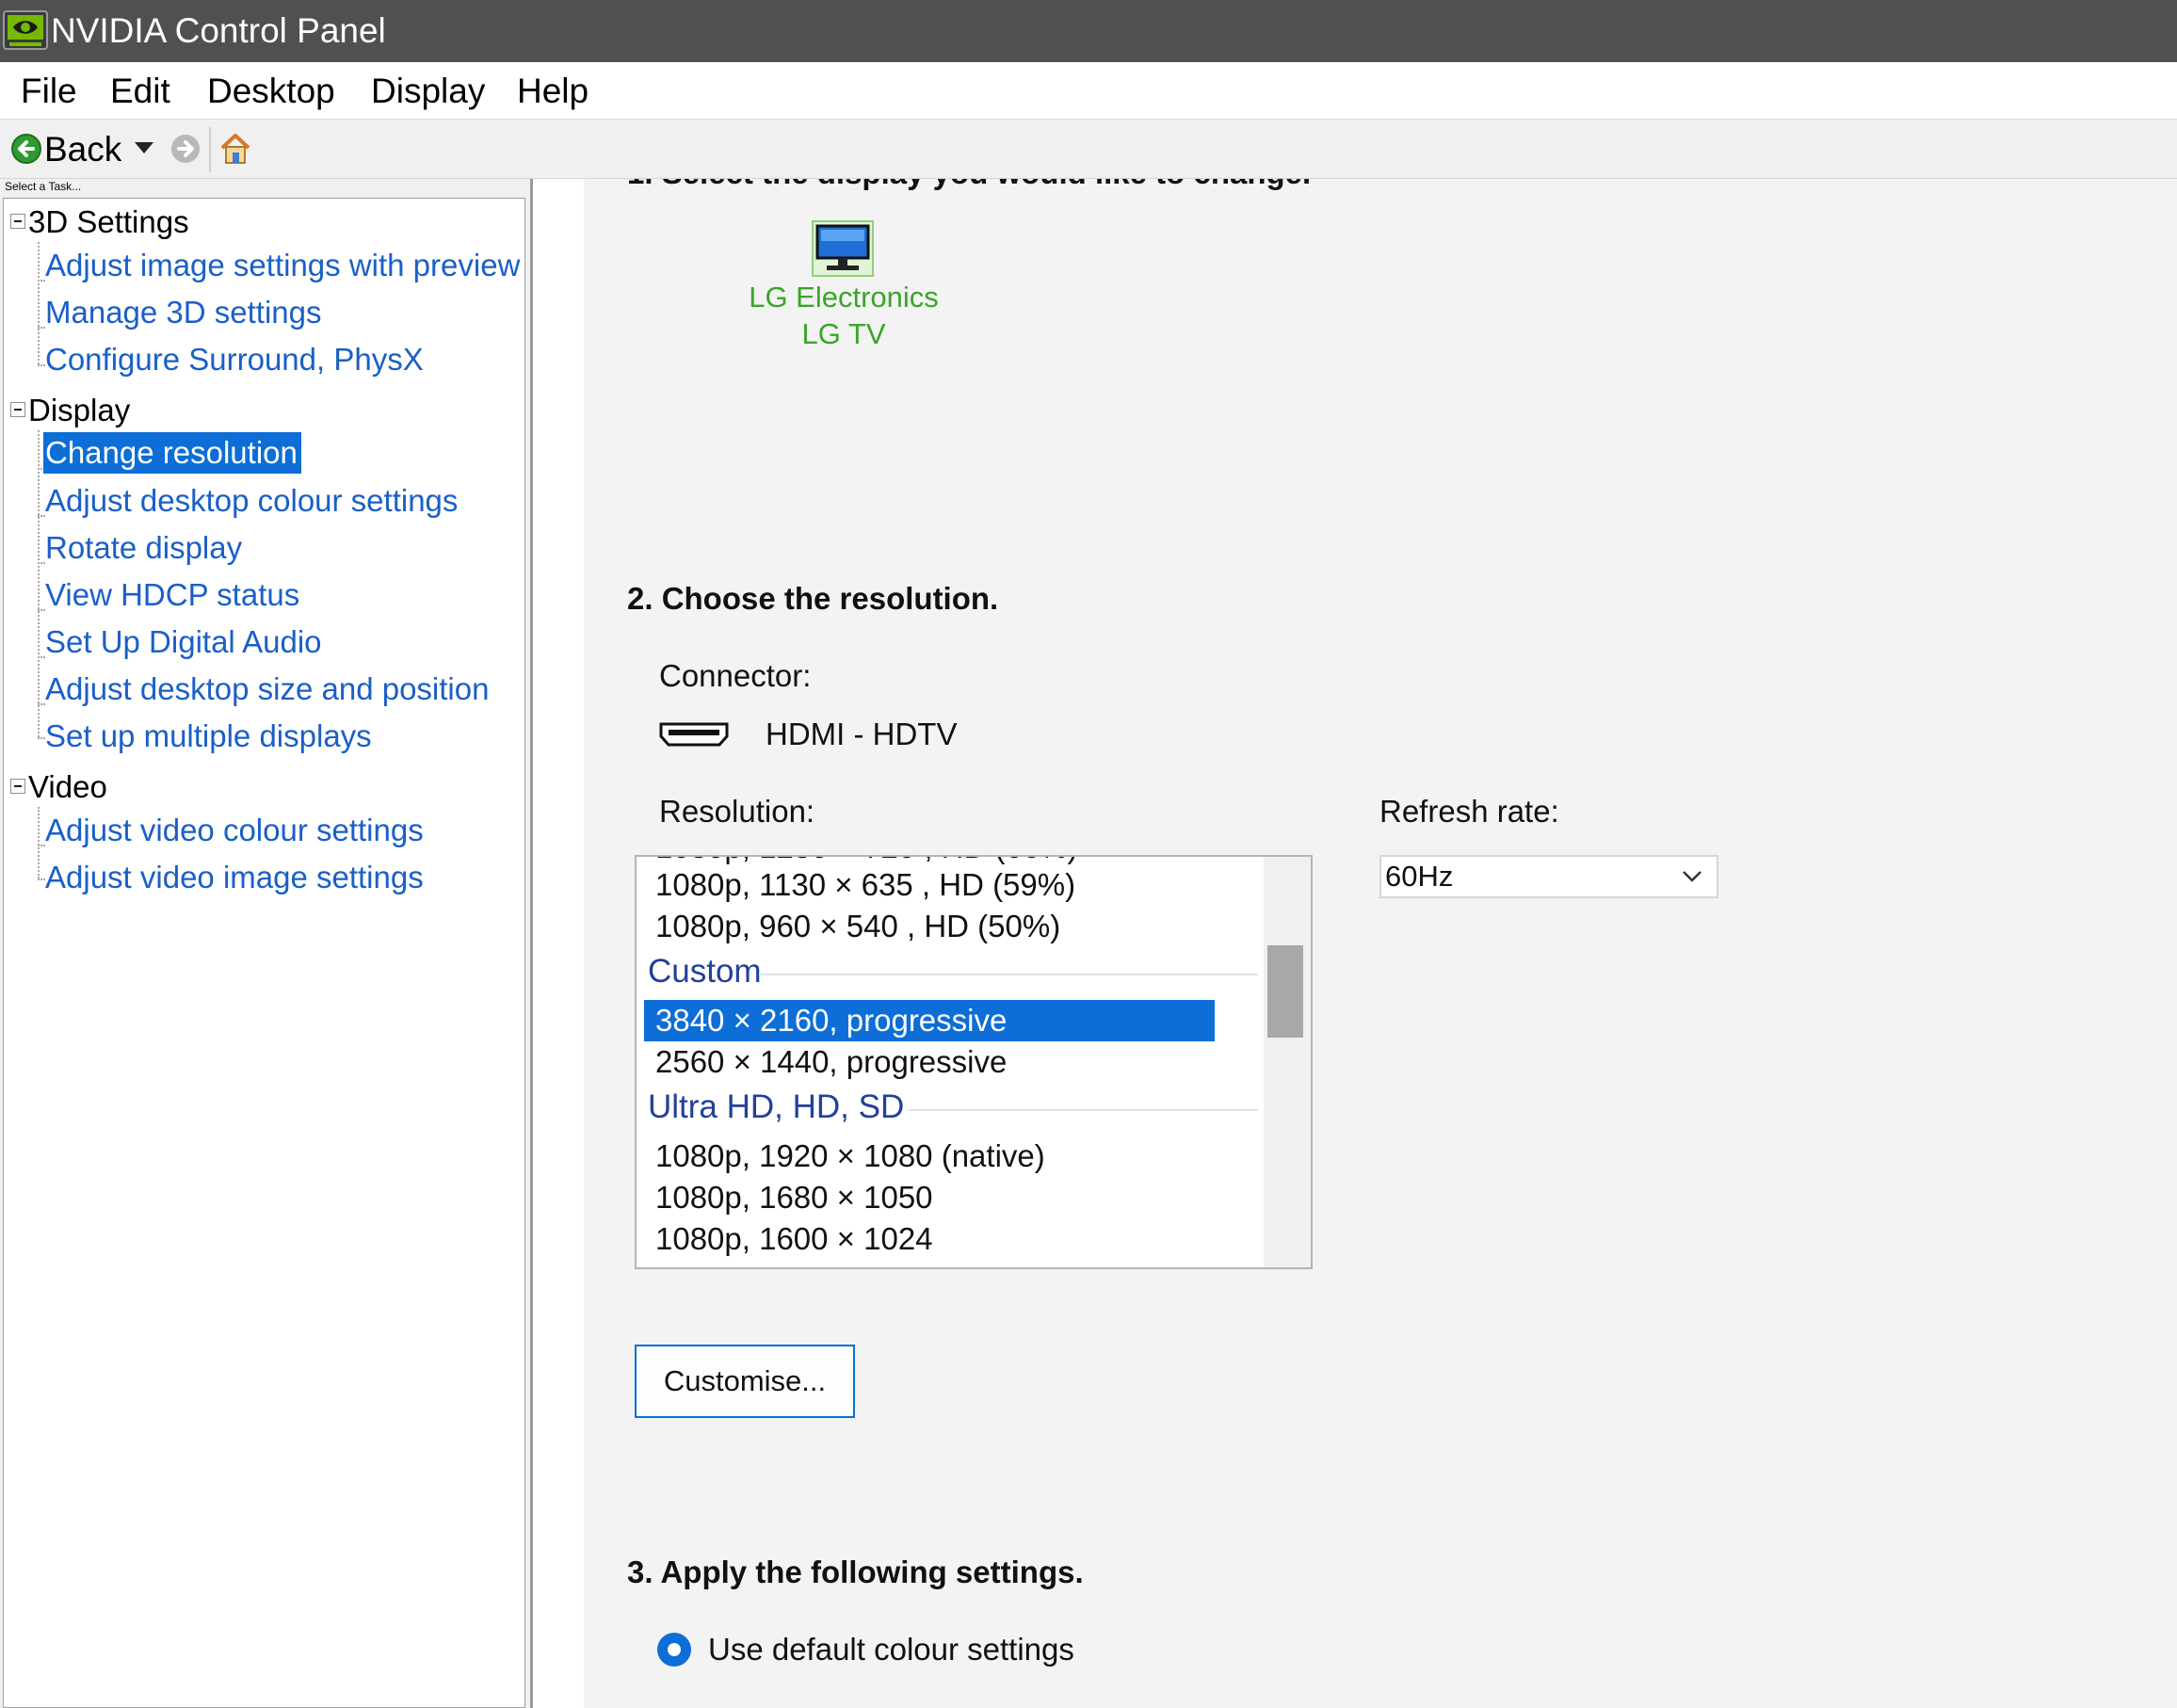 The width and height of the screenshot is (2177, 1708). I want to click on scrollbar-thumb, so click(1285, 991).